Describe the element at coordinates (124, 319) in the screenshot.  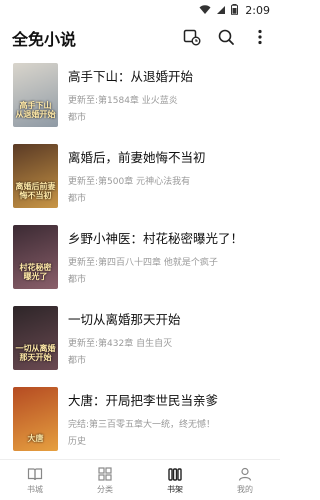
I see `book-title: 一切从离婚那天开始` at that location.